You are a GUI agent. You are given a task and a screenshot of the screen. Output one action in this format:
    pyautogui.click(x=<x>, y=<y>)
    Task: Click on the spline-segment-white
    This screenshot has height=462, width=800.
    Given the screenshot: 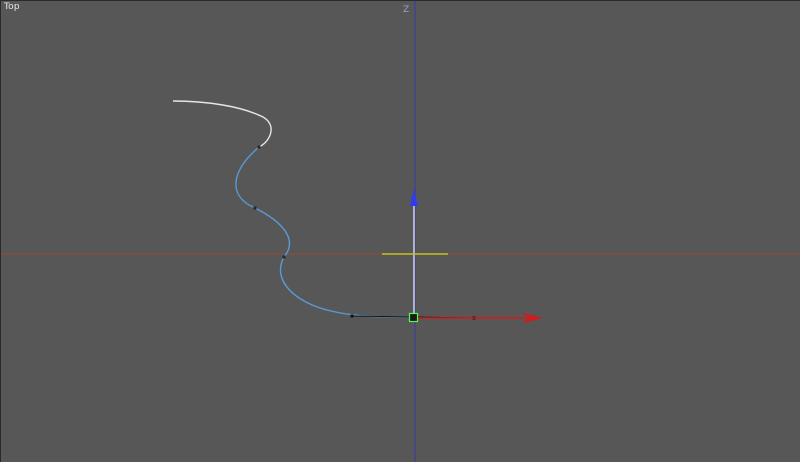 What is the action you would take?
    pyautogui.click(x=222, y=124)
    